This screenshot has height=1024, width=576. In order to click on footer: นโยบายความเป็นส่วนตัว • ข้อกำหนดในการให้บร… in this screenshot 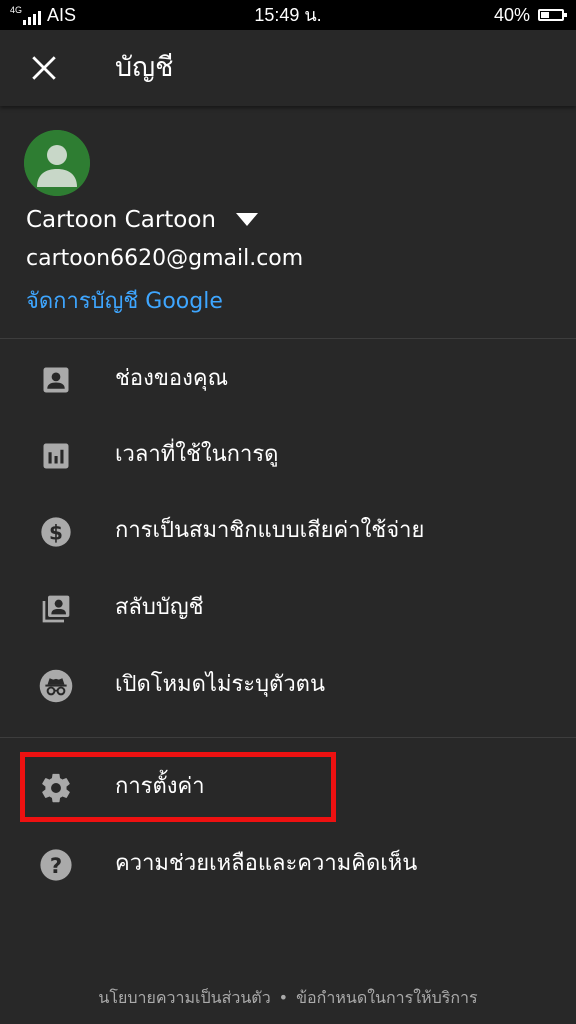, I will do `click(288, 998)`.